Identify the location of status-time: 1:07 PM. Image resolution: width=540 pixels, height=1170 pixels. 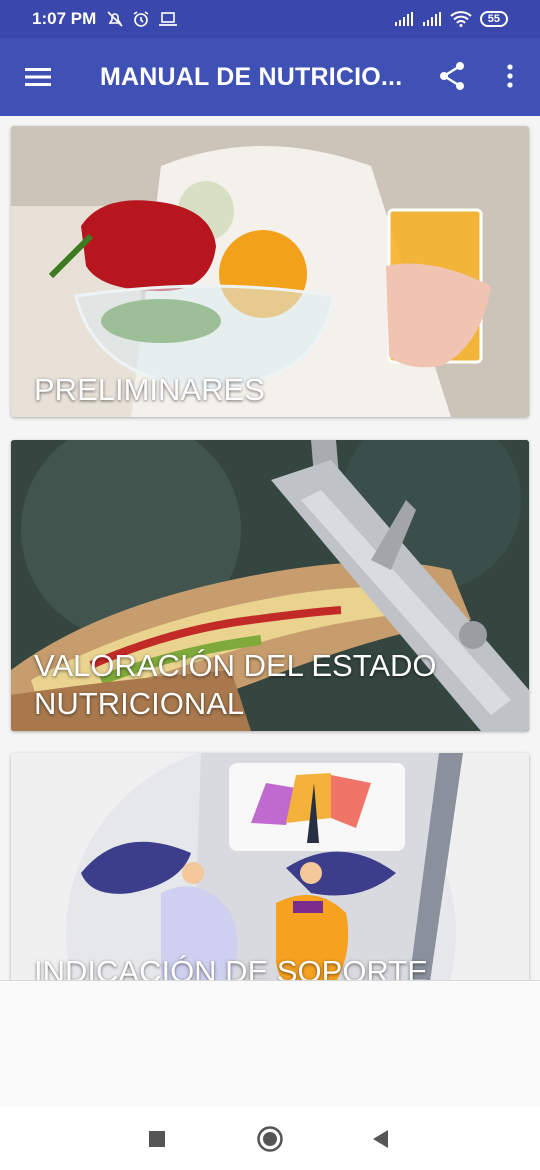
(64, 18).